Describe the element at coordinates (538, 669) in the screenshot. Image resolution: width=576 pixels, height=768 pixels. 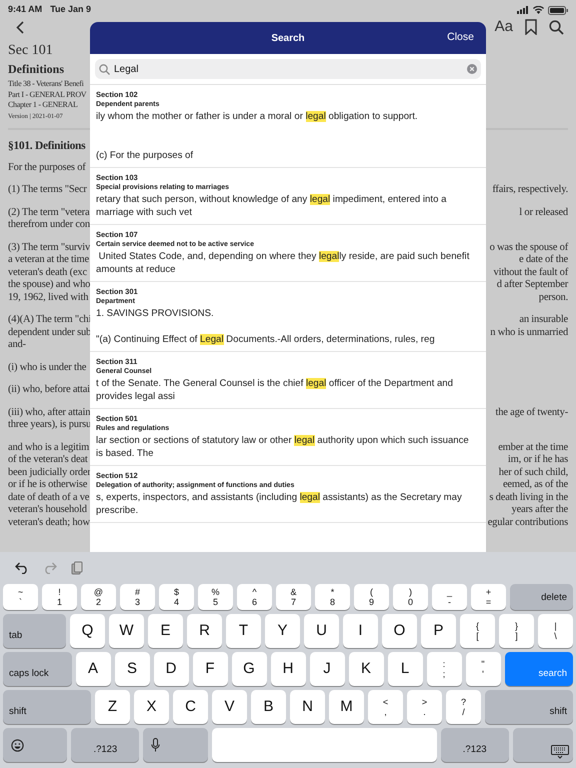
I see `search-key: search` at that location.